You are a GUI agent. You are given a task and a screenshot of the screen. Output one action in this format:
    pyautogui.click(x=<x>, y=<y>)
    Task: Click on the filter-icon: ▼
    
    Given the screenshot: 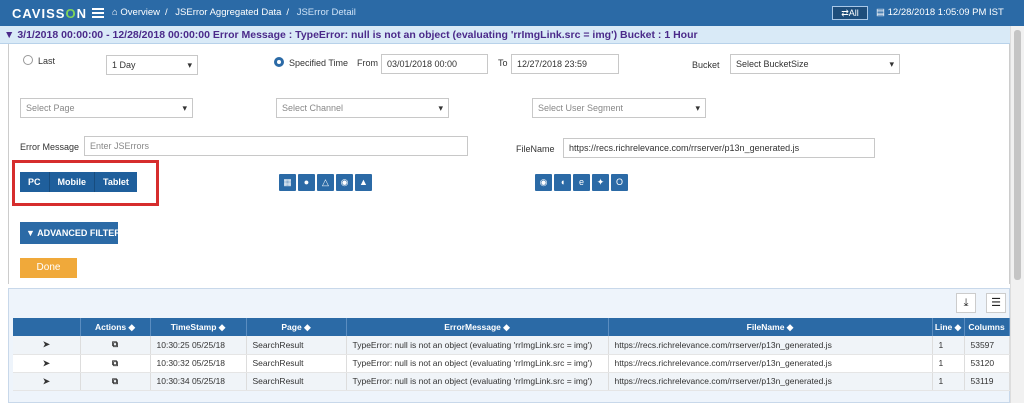 What is the action you would take?
    pyautogui.click(x=9, y=35)
    